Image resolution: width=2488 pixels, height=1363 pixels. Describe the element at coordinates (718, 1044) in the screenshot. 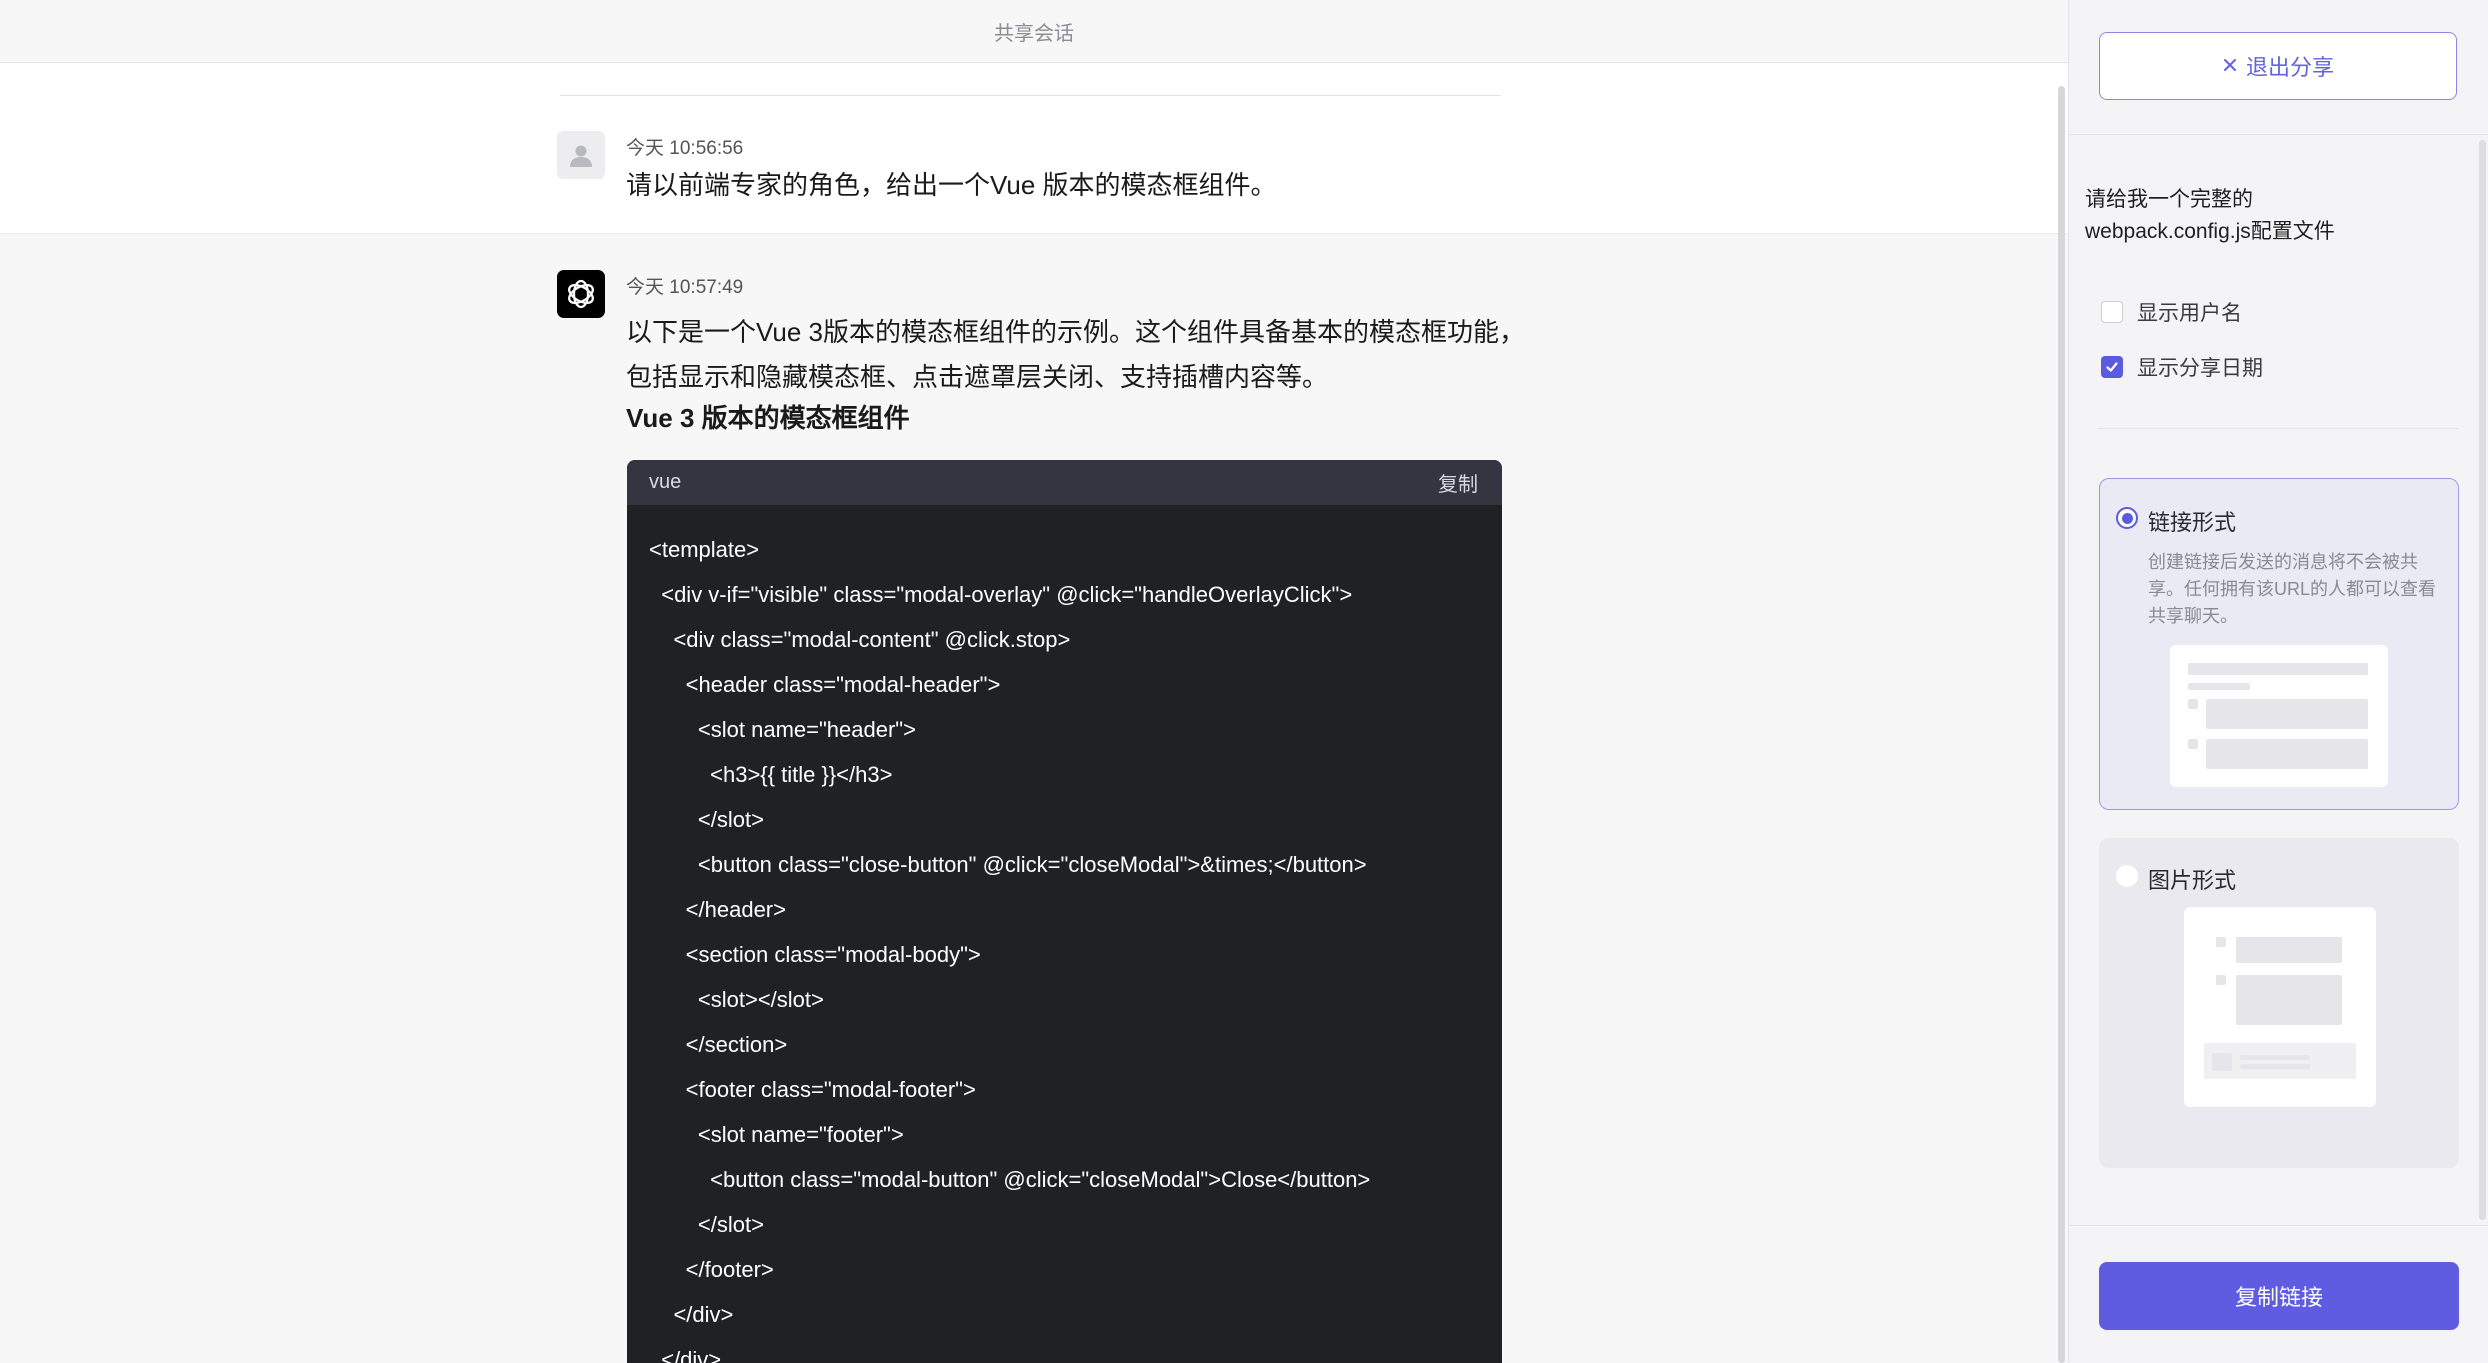

I see `code-line: </section>` at that location.